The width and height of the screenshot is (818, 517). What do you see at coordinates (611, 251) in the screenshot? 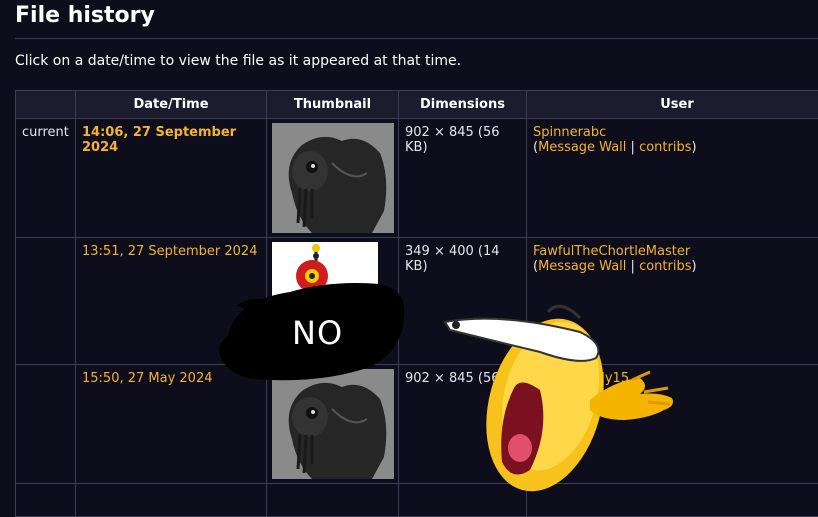
I see `user-link: FawfulTheChortleMaster` at bounding box center [611, 251].